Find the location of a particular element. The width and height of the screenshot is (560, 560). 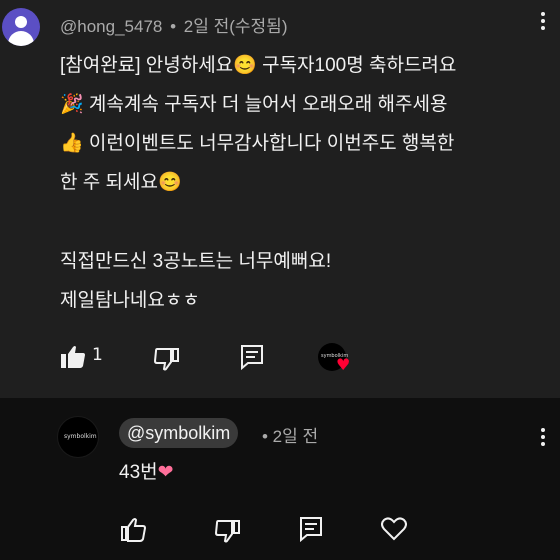

reply-more-options-icon is located at coordinates (543, 438).